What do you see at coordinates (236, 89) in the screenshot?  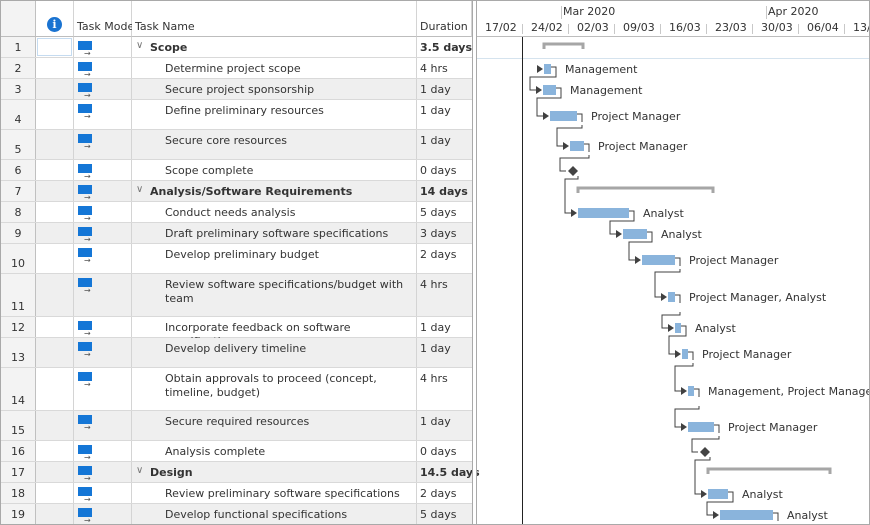 I see `task-row: 3 → Secure project sponsorship 1 day` at bounding box center [236, 89].